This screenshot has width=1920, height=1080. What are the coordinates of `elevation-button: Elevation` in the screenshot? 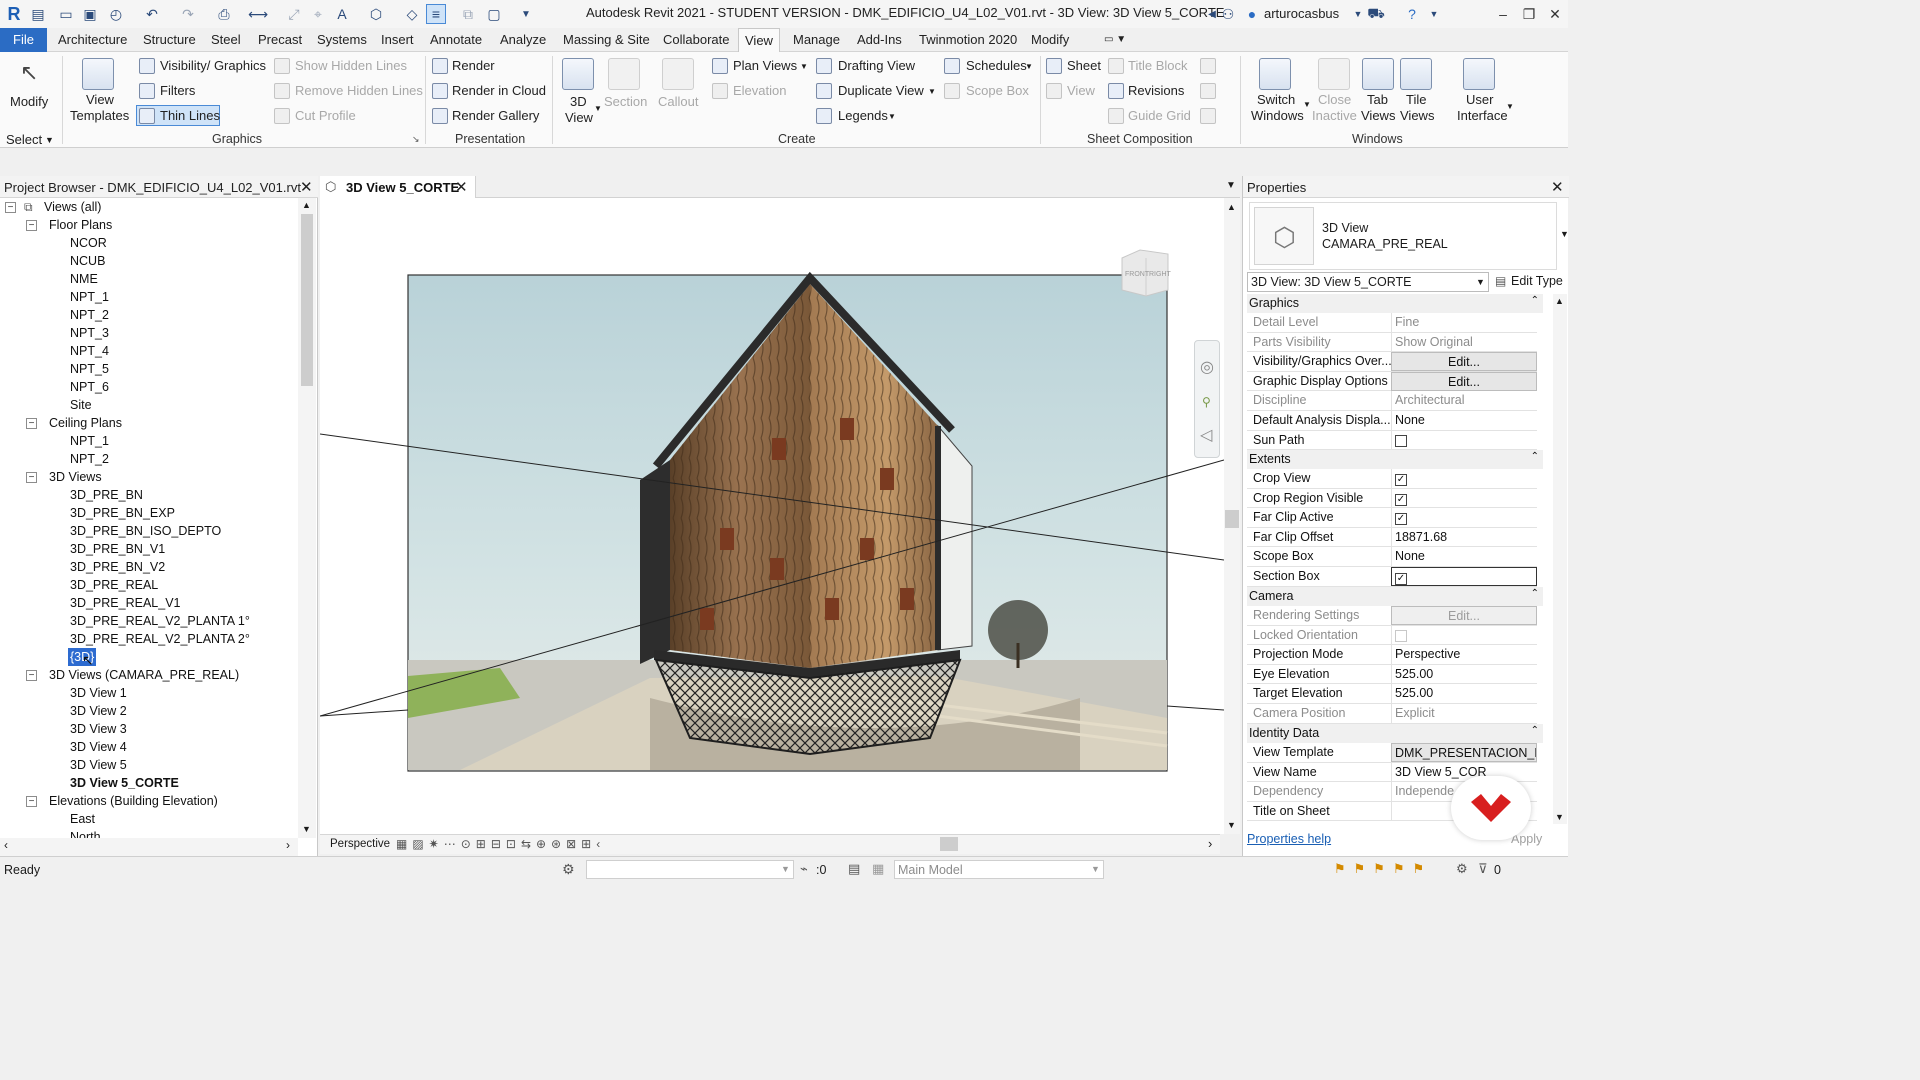 It's located at (759, 90).